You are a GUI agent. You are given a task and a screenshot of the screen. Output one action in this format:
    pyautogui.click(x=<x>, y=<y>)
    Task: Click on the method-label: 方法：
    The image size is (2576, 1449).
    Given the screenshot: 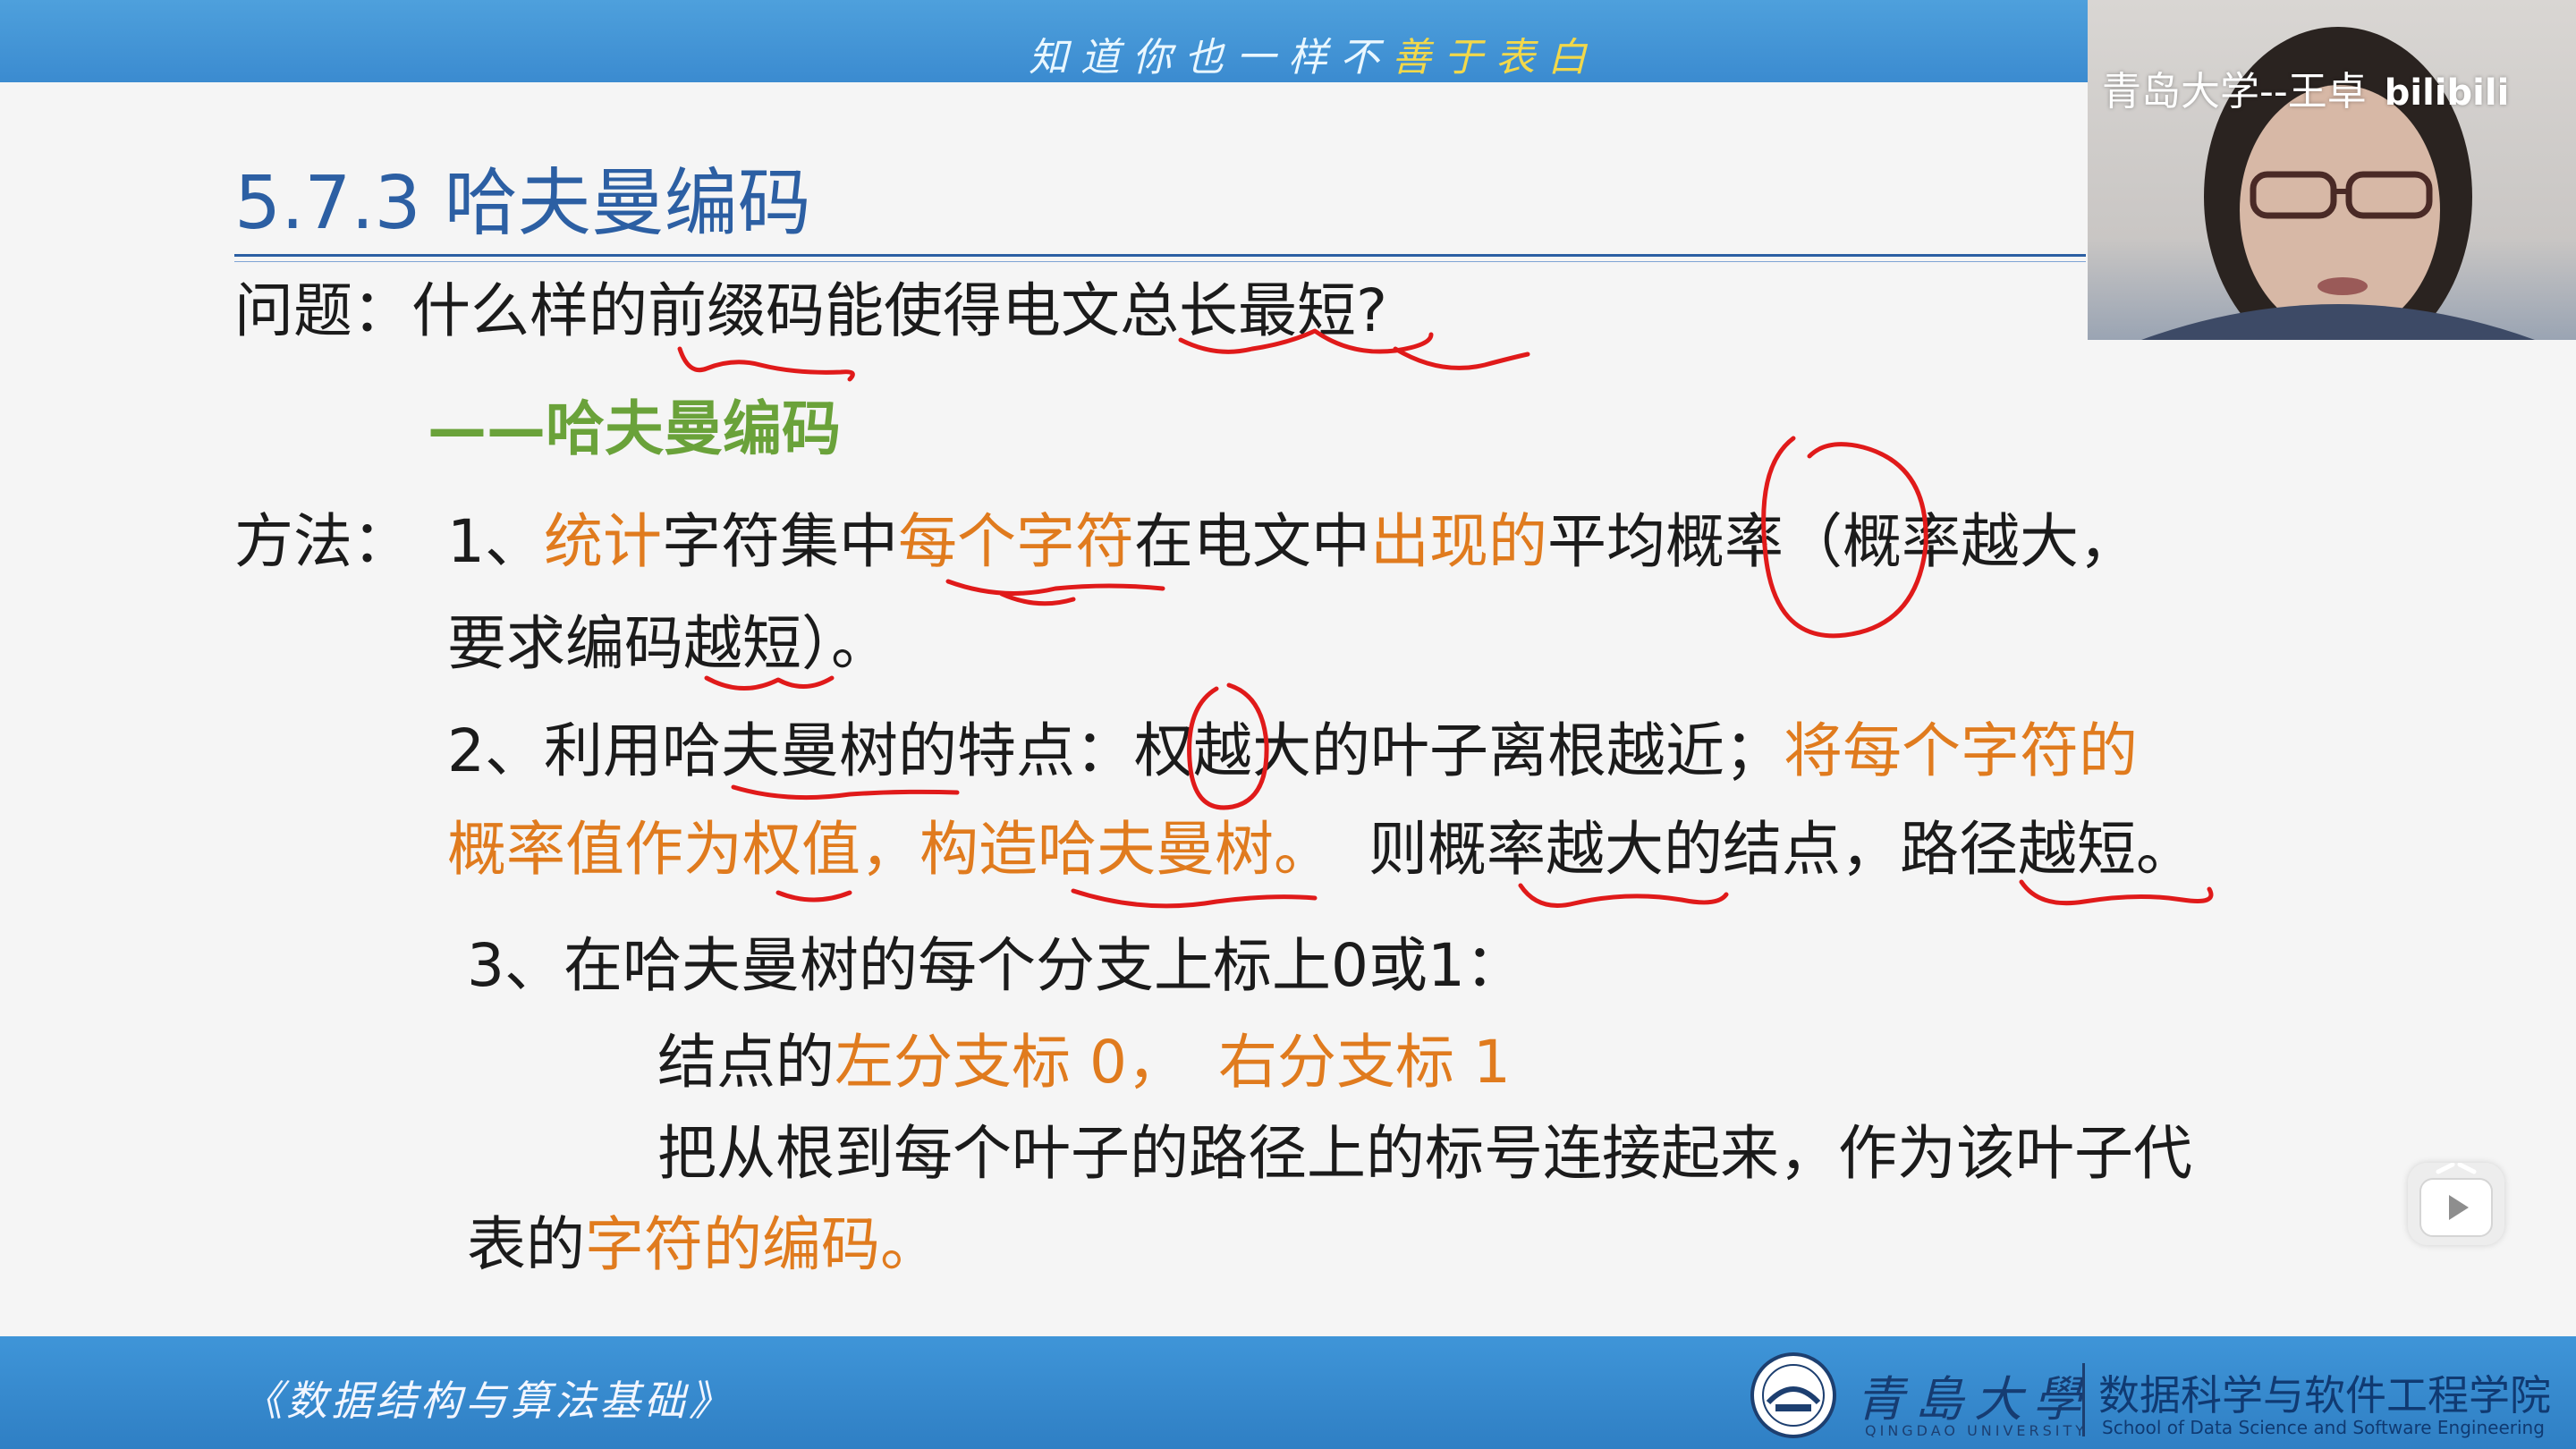 What is the action you would take?
    pyautogui.click(x=322, y=541)
    